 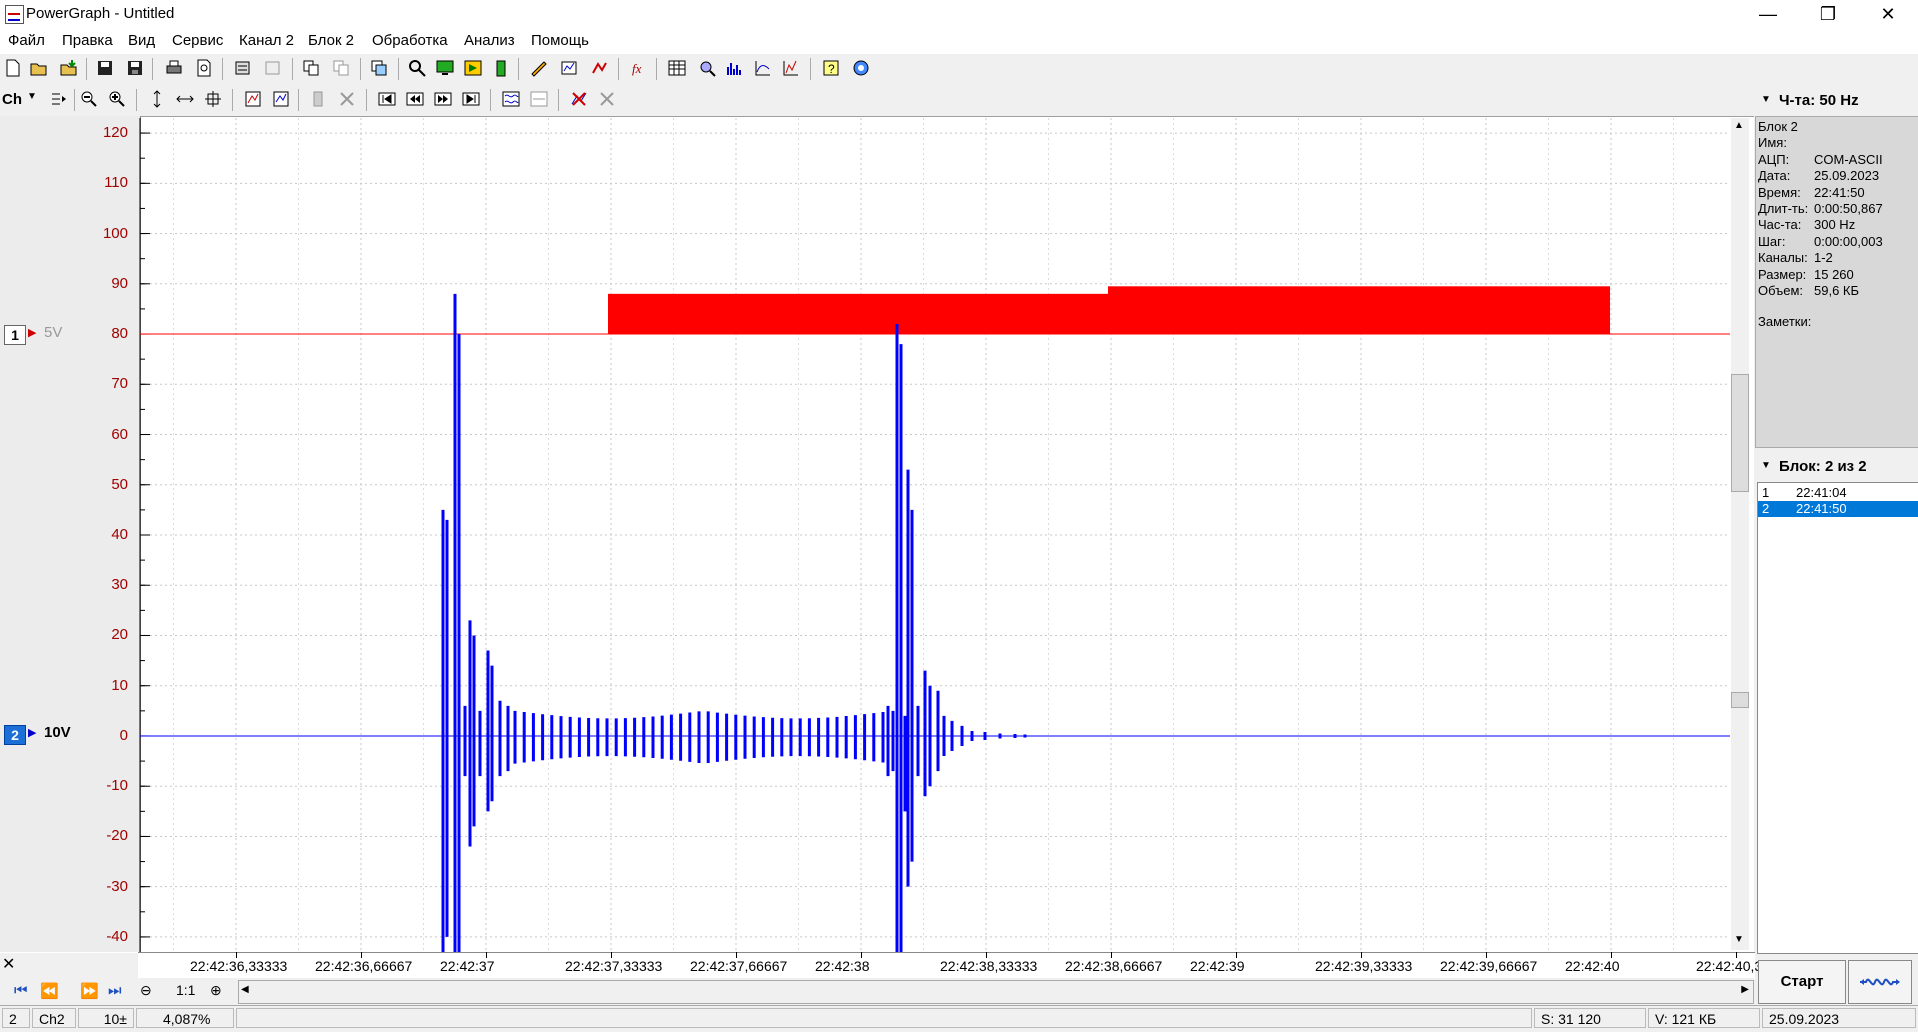 I want to click on menu-file: Файл, so click(x=26, y=40).